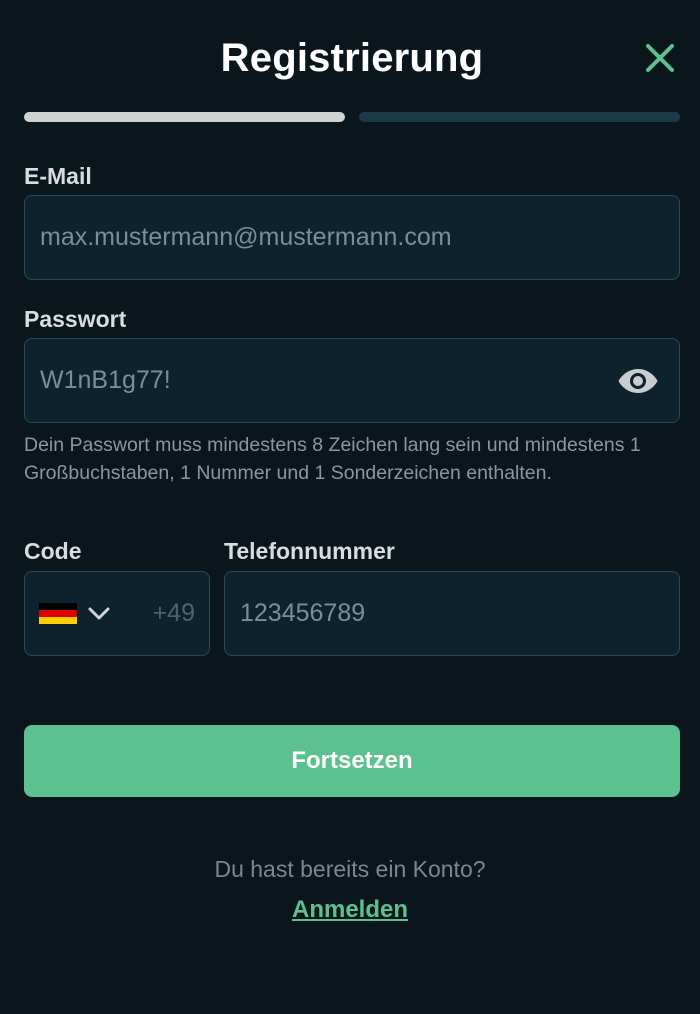 Image resolution: width=700 pixels, height=1014 pixels. I want to click on email-field-wrapper, so click(352, 237).